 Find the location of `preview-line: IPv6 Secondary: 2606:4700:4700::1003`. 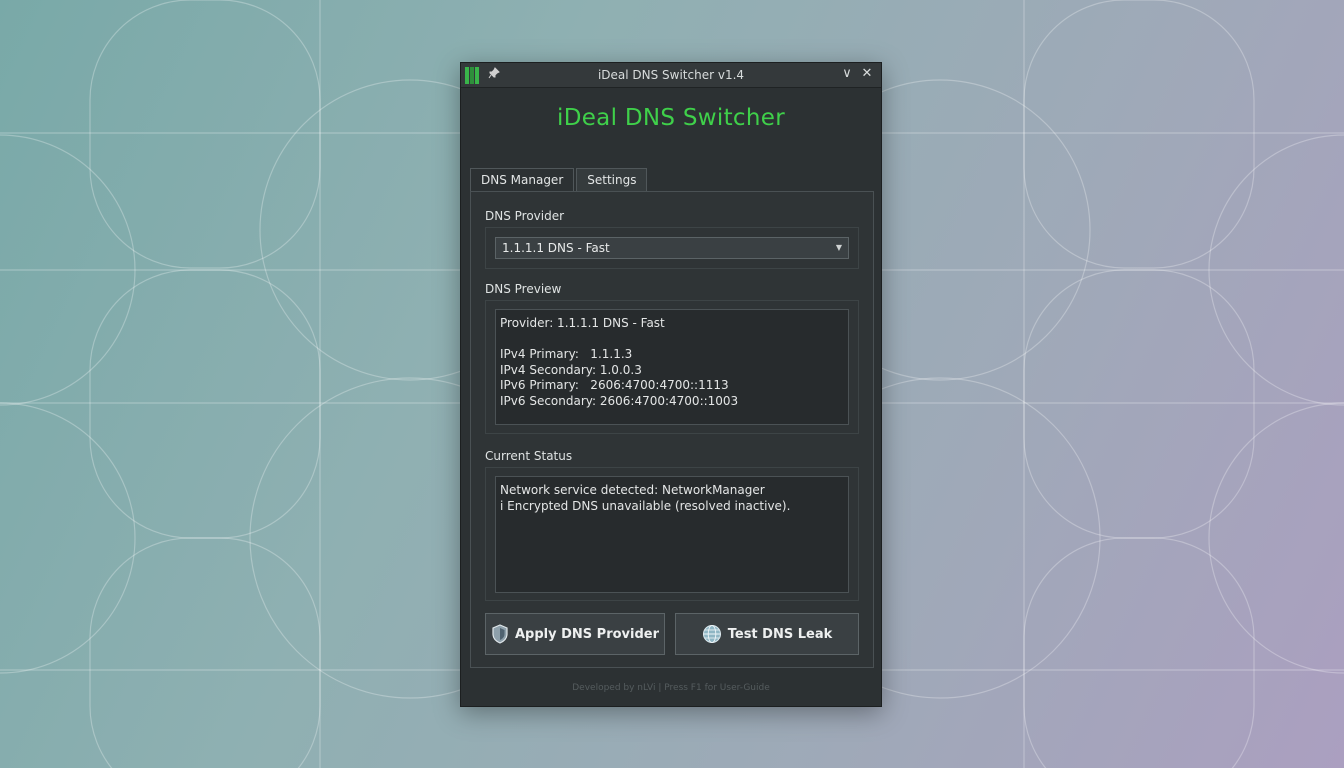

preview-line: IPv6 Secondary: 2606:4700:4700::1003 is located at coordinates (619, 400).